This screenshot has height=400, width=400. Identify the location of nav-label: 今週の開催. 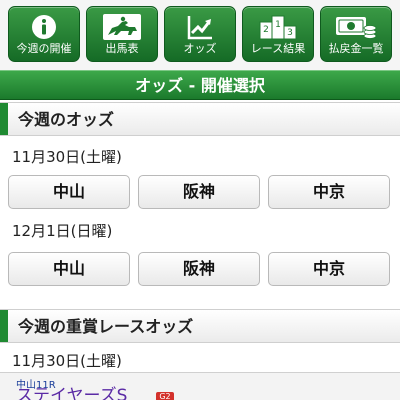
(44, 48).